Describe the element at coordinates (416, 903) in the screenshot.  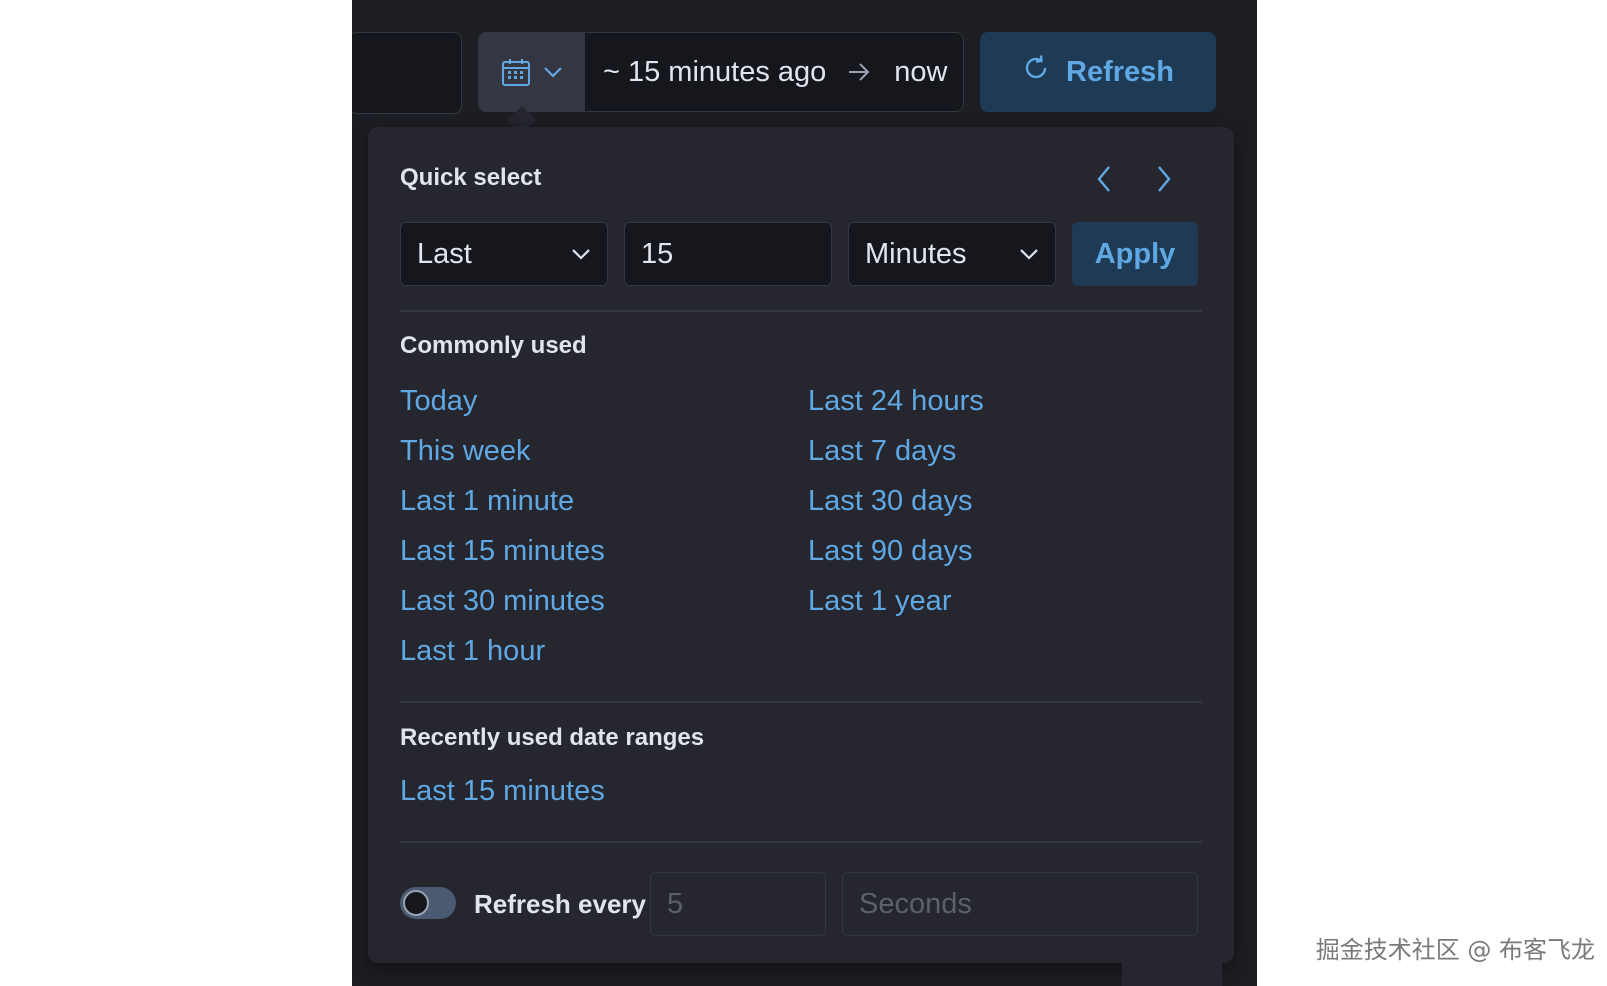
I see `toggle-knob` at that location.